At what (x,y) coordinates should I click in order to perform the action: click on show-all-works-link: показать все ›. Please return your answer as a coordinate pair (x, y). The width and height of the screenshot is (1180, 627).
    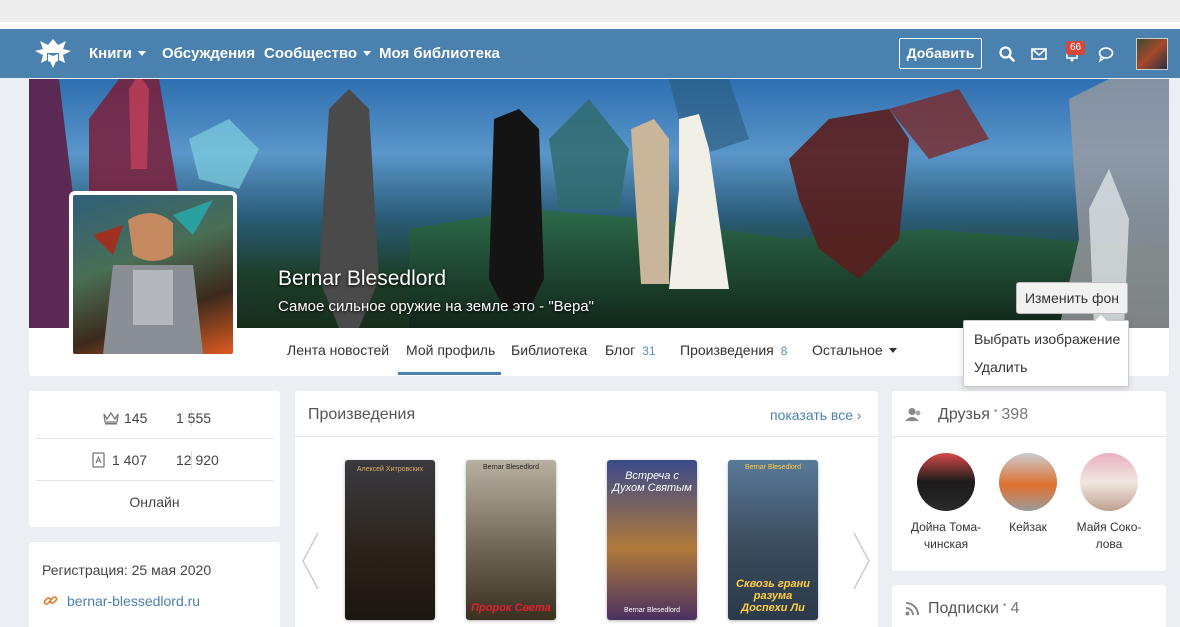
    Looking at the image, I should click on (816, 415).